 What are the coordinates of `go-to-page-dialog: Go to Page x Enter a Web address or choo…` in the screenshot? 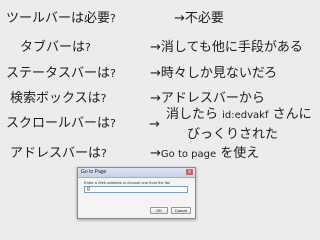 It's located at (136, 193).